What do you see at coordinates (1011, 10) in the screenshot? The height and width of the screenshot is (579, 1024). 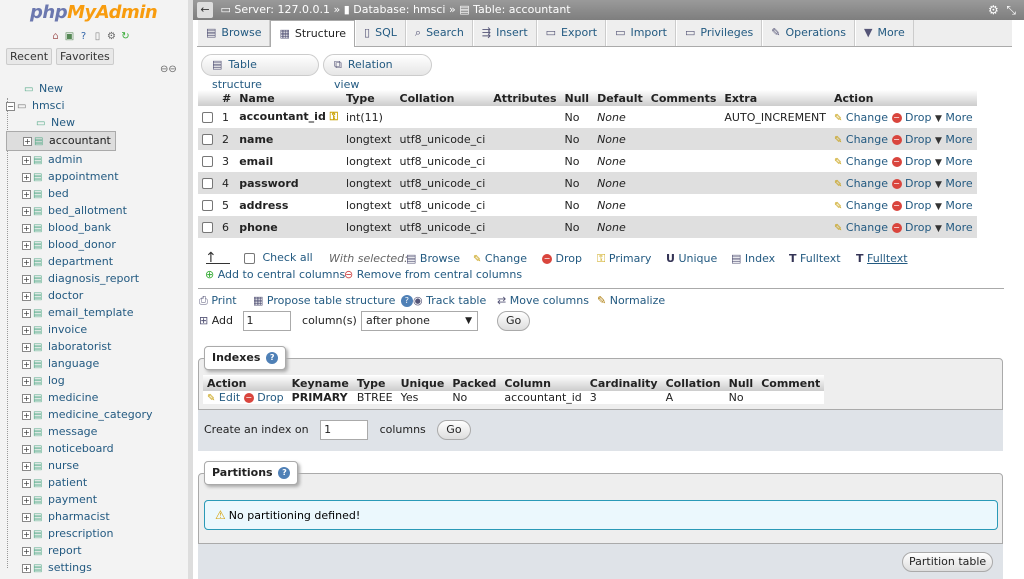 I see `fullscreen-icon: ⤡` at bounding box center [1011, 10].